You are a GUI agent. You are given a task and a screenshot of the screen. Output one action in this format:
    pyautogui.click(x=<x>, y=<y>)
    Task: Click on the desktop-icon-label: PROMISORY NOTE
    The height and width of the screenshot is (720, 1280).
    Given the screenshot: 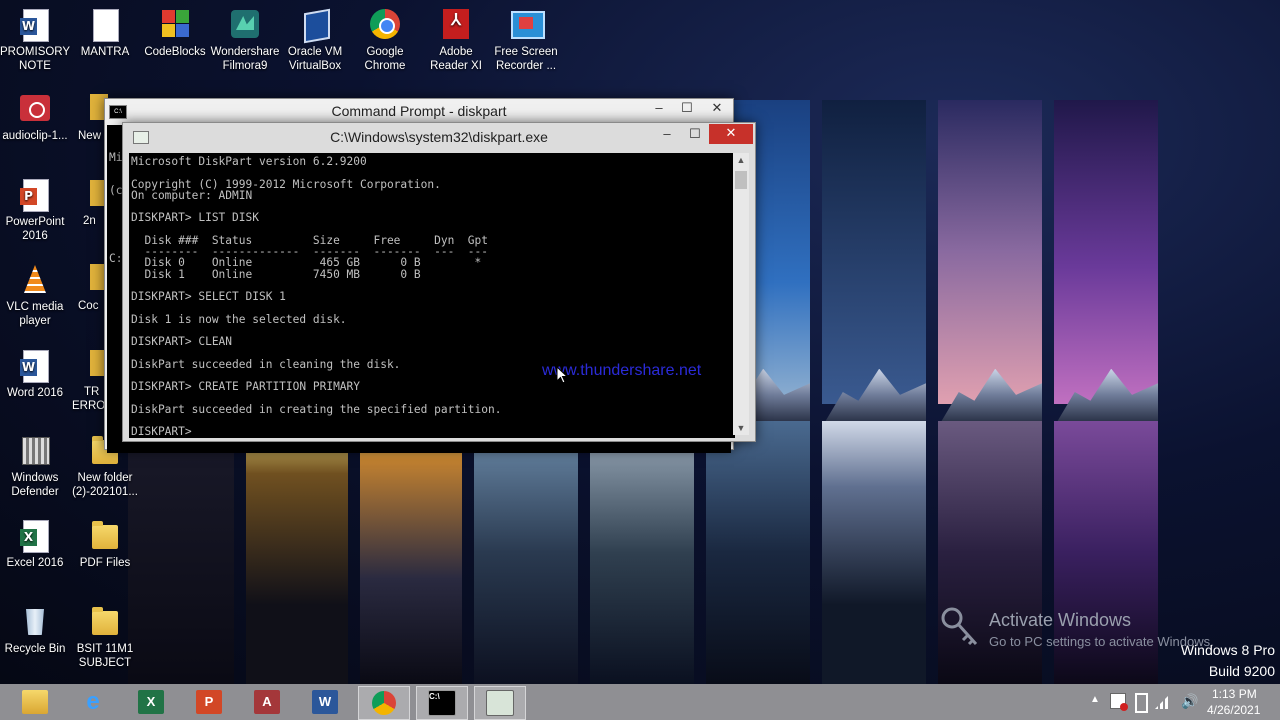 What is the action you would take?
    pyautogui.click(x=35, y=59)
    